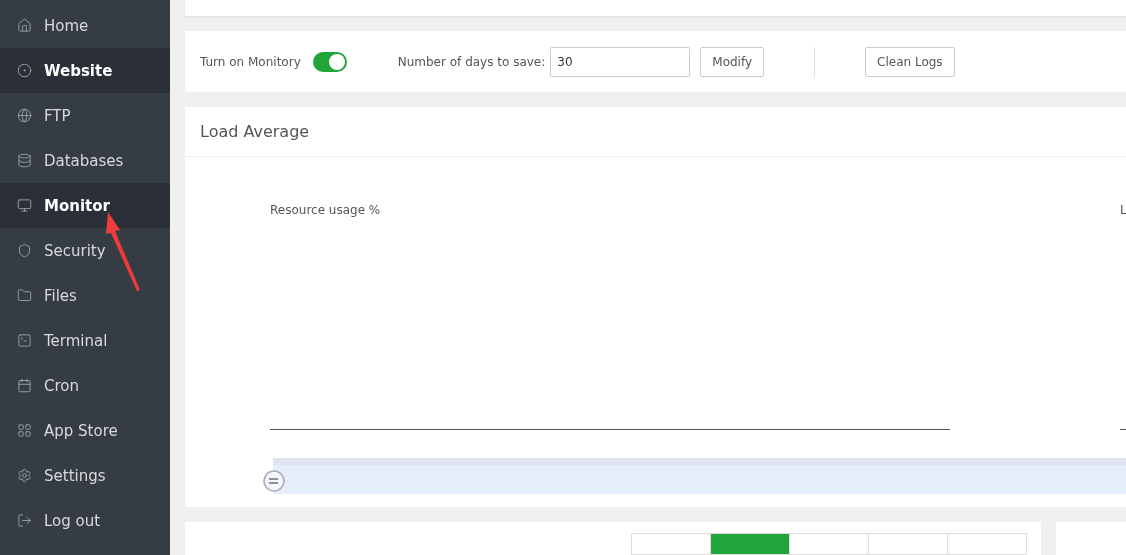  What do you see at coordinates (24, 340) in the screenshot?
I see `terminal-icon` at bounding box center [24, 340].